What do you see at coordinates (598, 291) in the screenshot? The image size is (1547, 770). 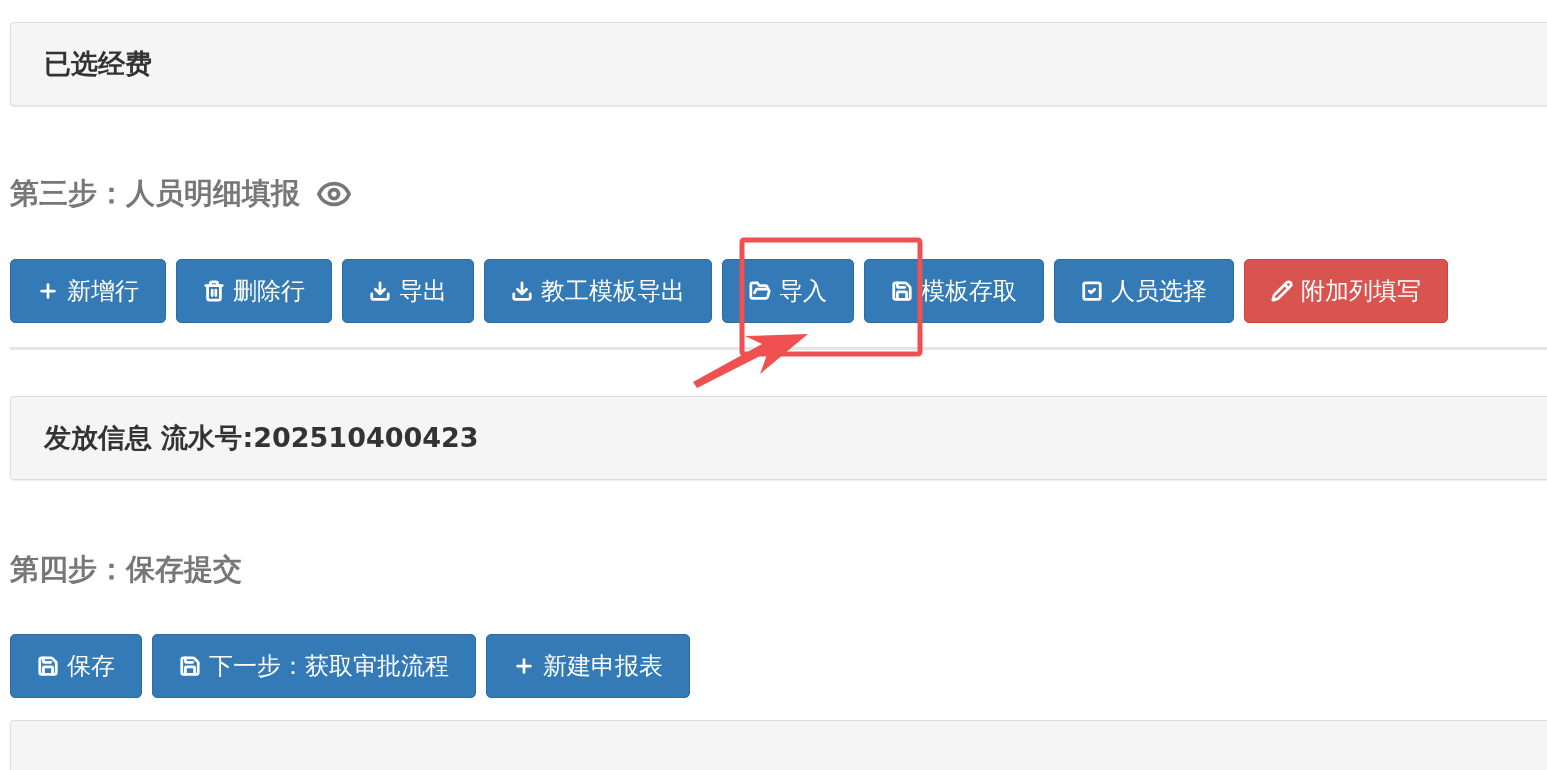 I see `toolbar-button: 教工模板导出` at bounding box center [598, 291].